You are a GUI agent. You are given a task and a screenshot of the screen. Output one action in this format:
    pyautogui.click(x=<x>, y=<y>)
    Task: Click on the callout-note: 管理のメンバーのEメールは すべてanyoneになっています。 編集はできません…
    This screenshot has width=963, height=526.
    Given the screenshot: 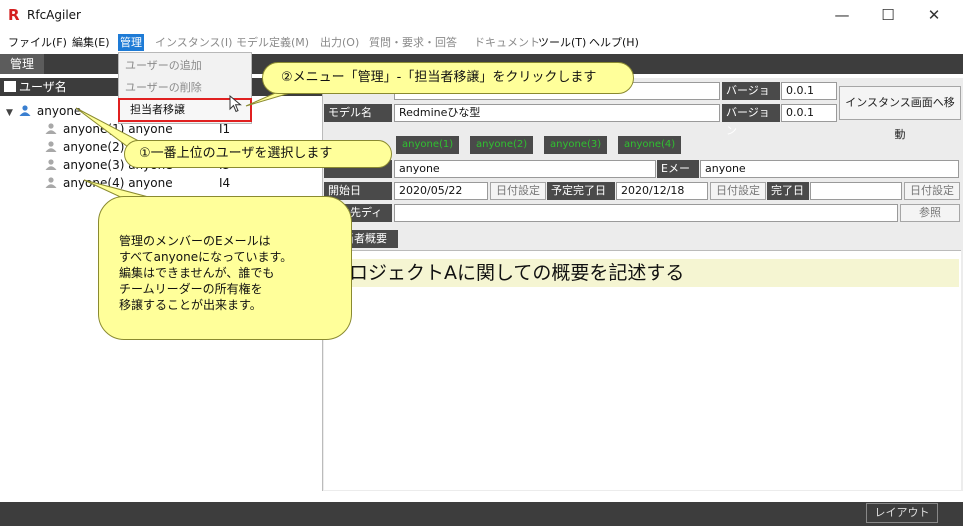 What is the action you would take?
    pyautogui.click(x=225, y=268)
    